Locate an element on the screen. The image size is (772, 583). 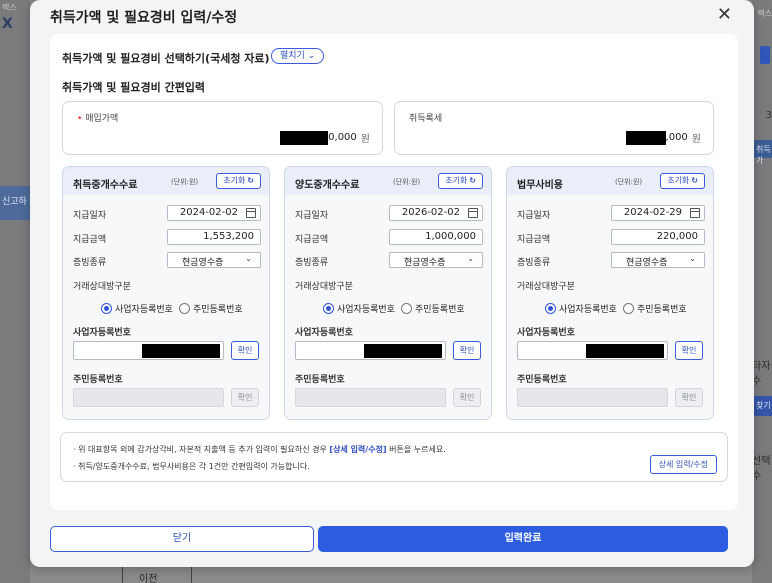
chevron-down-icon: ⌄ is located at coordinates (248, 258).